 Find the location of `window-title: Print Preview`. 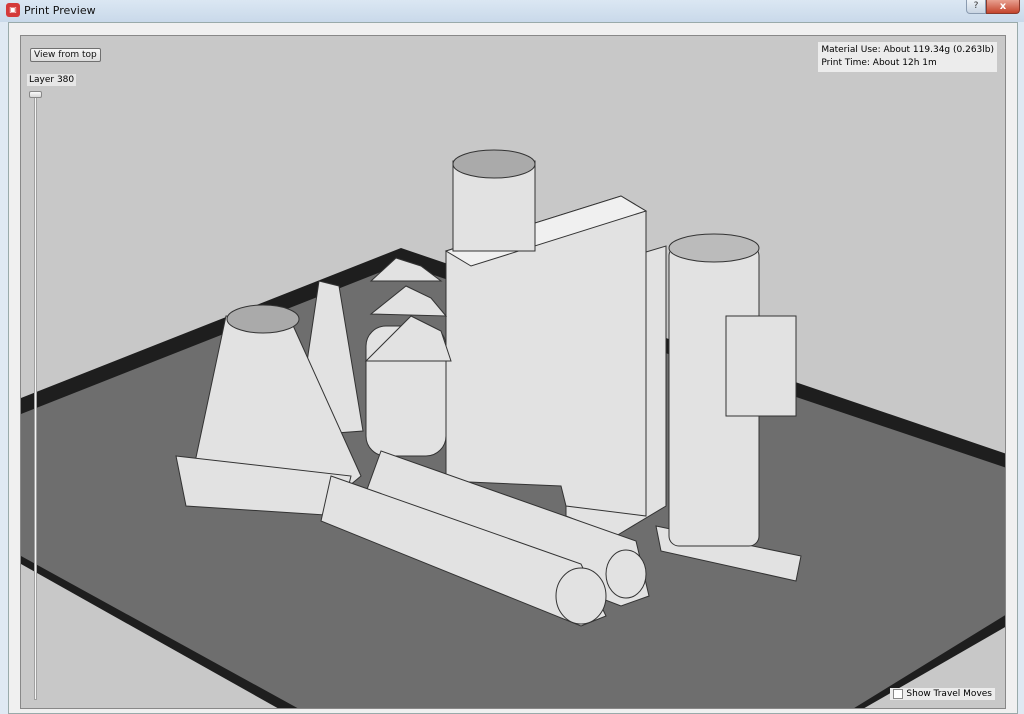

window-title: Print Preview is located at coordinates (60, 10).